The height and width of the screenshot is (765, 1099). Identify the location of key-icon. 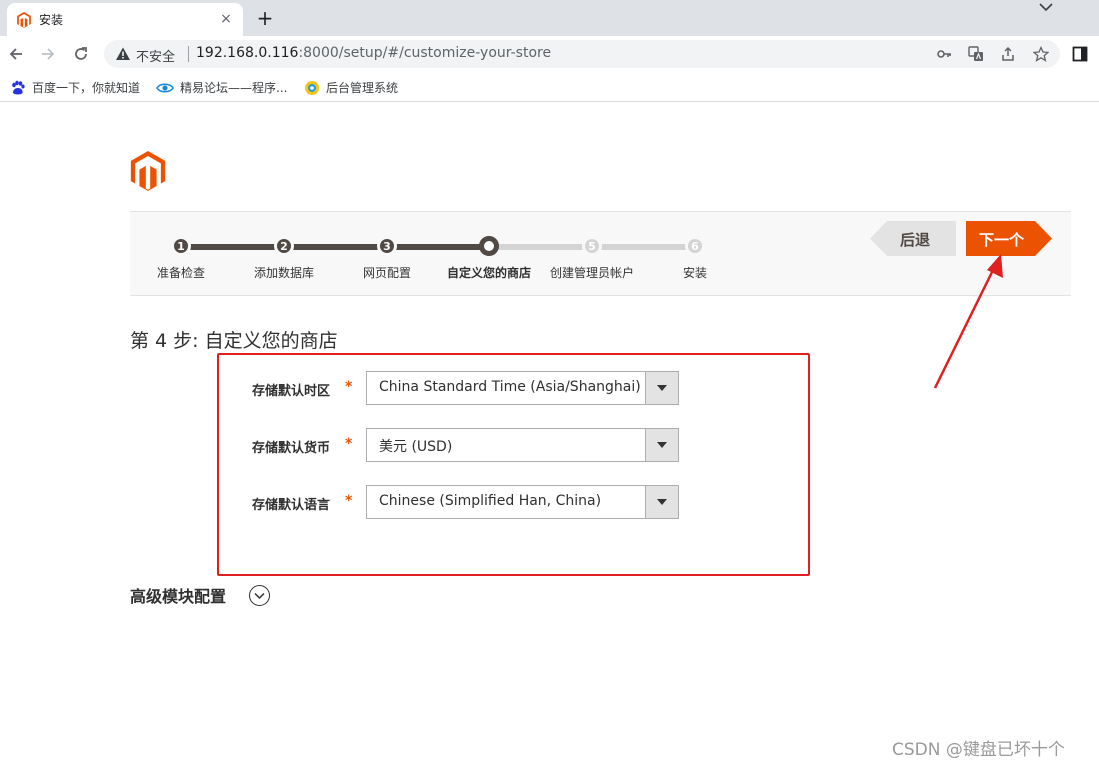
(944, 54).